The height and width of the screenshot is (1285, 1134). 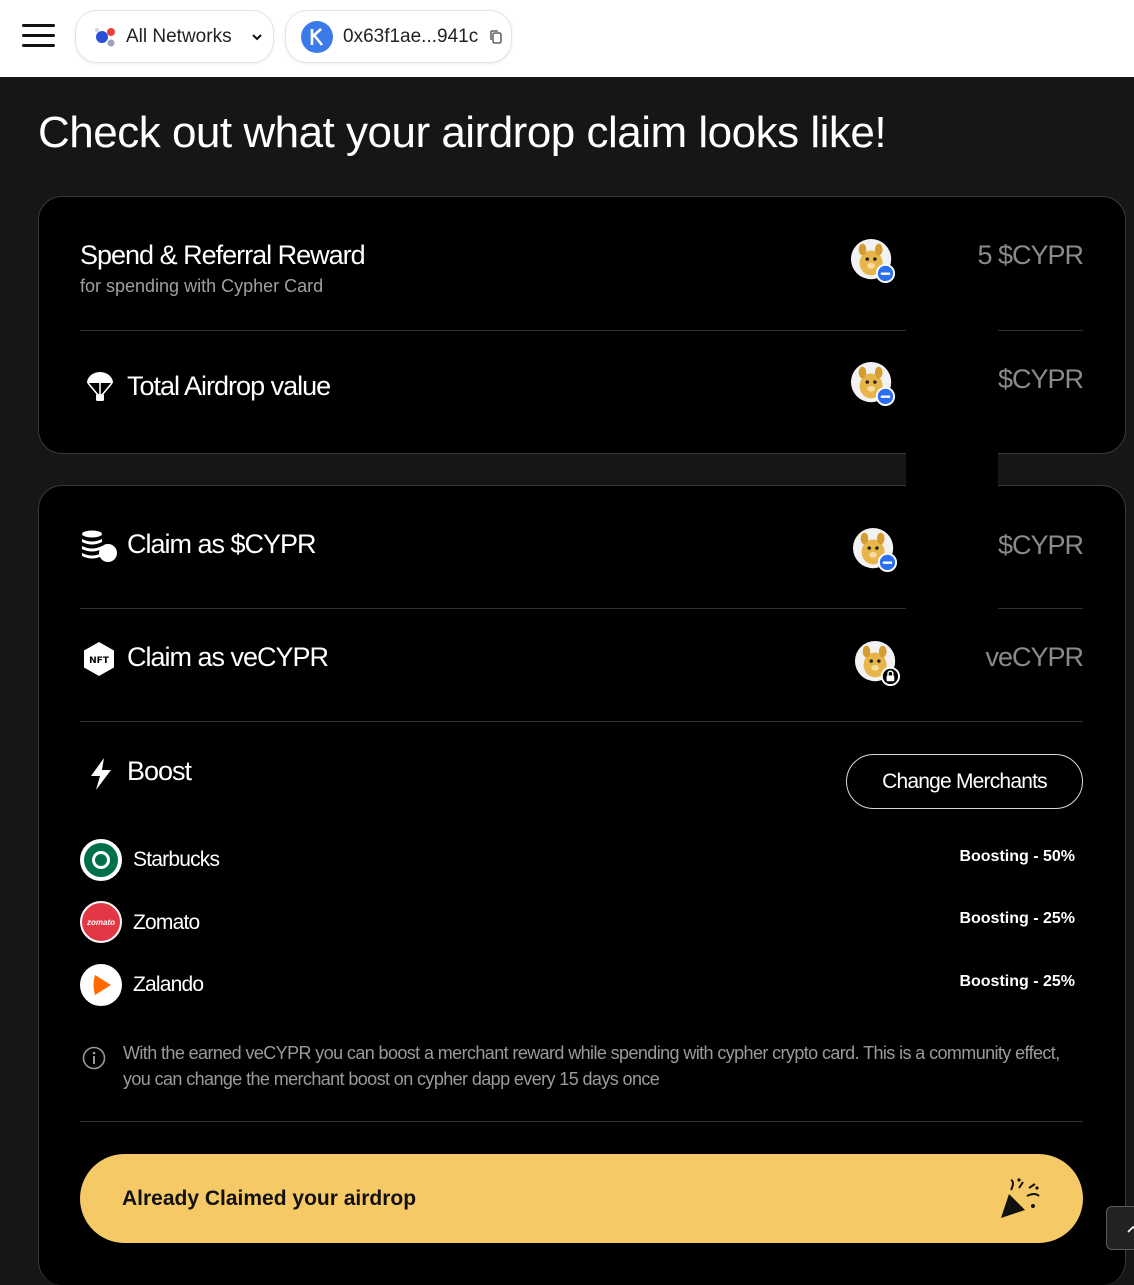 What do you see at coordinates (964, 781) in the screenshot?
I see `change-merchants-button: Change Merchants` at bounding box center [964, 781].